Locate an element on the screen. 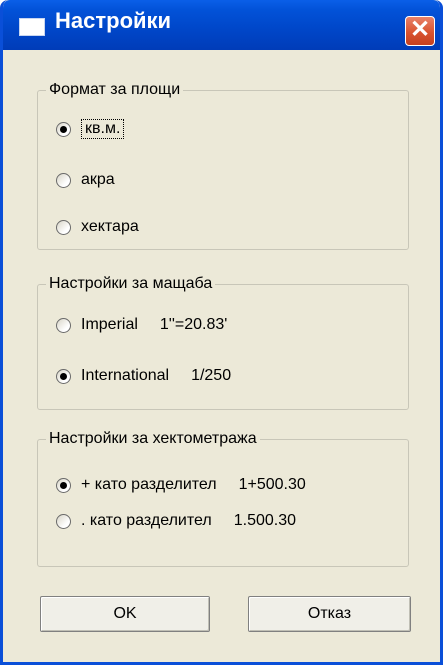  radio-hectare: хектара is located at coordinates (97, 227).